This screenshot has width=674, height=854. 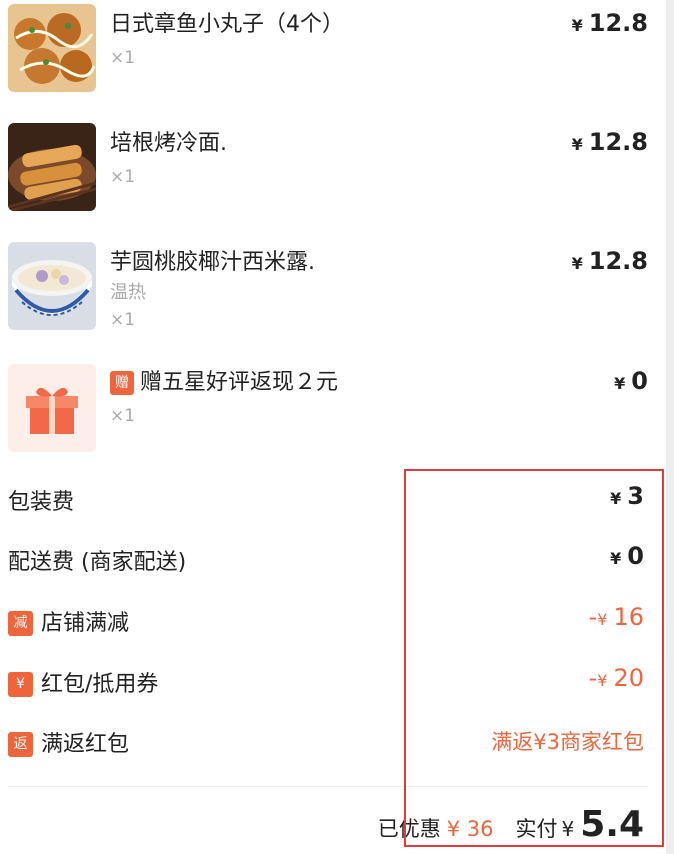 I want to click on fee-label: ¥ 红包/抵用券, so click(x=83, y=682).